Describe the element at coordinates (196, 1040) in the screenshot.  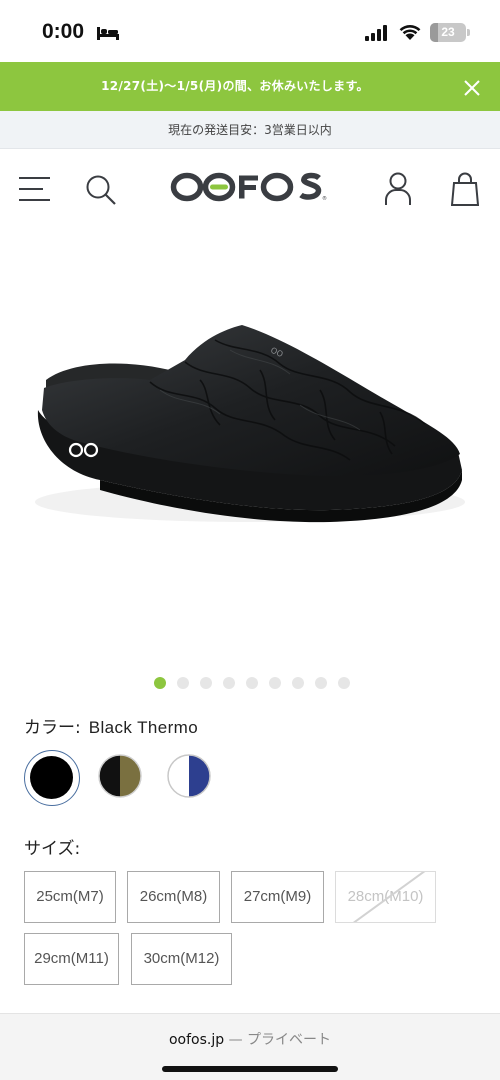
I see `url-domain: oofos.jp` at that location.